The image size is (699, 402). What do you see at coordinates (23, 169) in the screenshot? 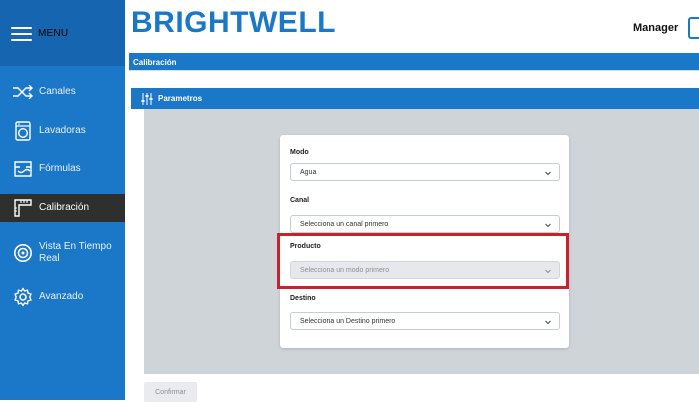
I see `formula-icon` at bounding box center [23, 169].